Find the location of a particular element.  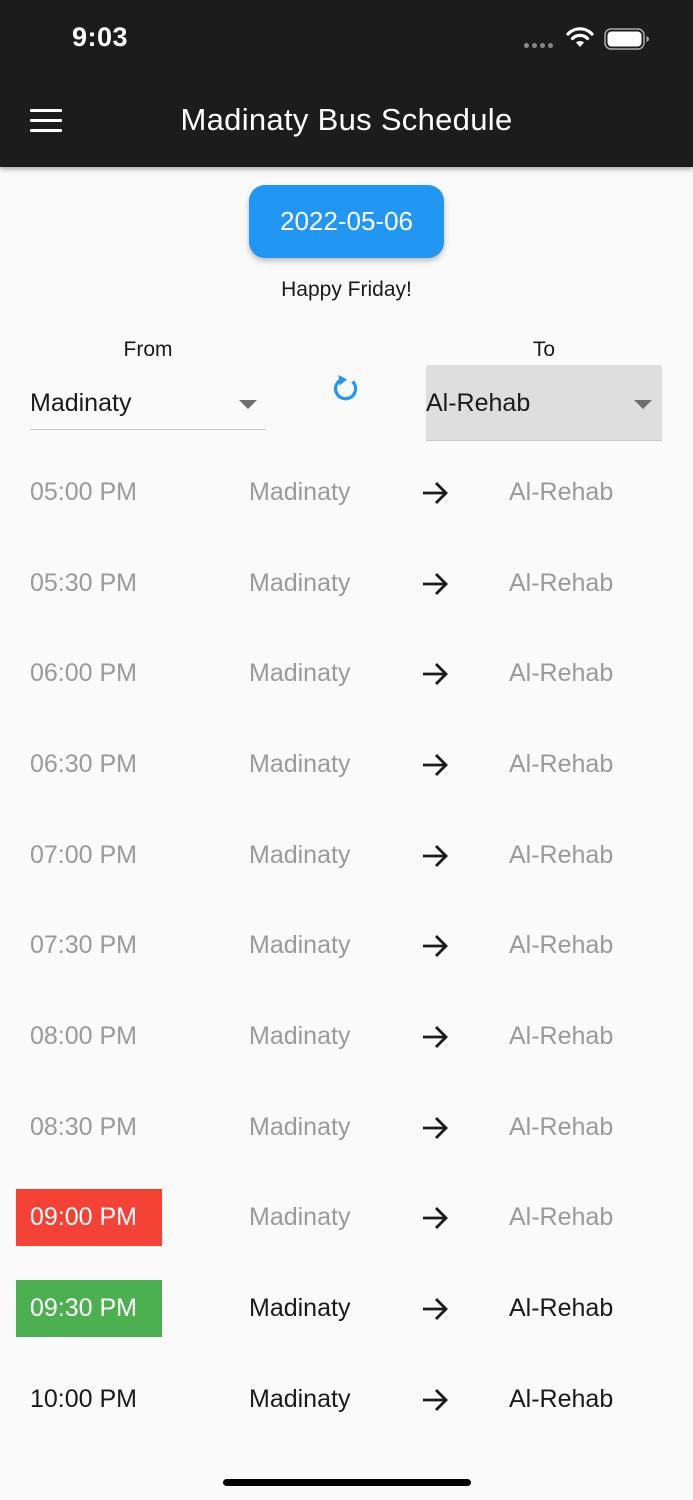

battery-icon is located at coordinates (626, 39).